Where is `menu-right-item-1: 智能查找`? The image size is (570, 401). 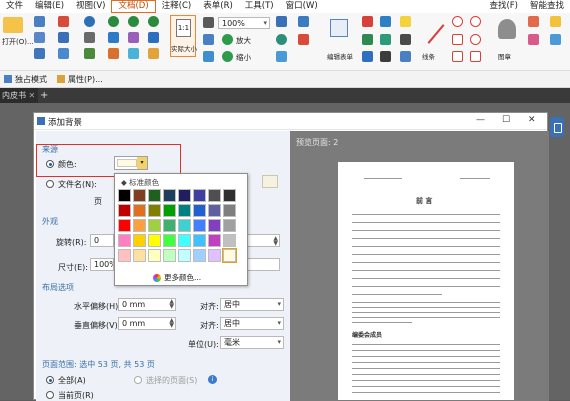 menu-right-item-1: 智能查找 is located at coordinates (547, 6).